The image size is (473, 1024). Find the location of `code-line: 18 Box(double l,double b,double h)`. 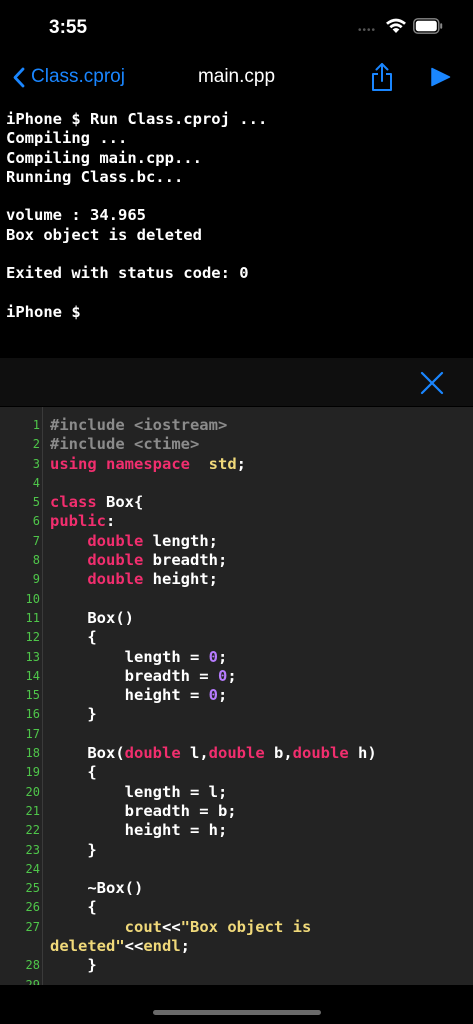

code-line: 18 Box(double l,double b,double h) is located at coordinates (236, 753).